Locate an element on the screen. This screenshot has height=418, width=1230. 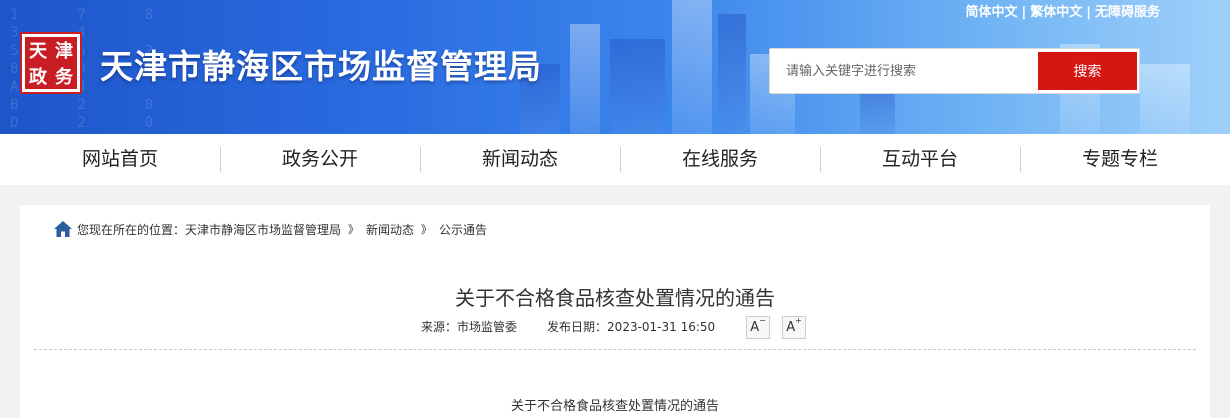
font-decrease-button: A− is located at coordinates (758, 327).